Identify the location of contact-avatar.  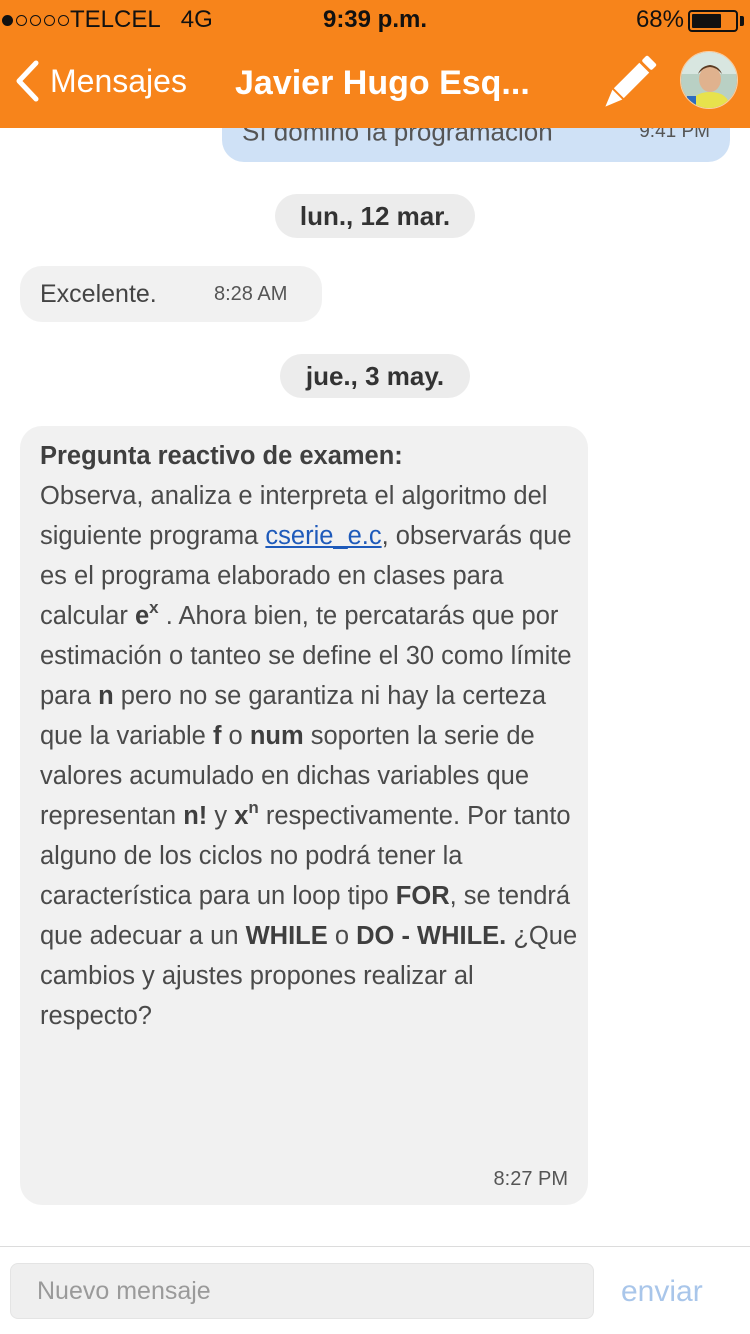
(709, 80).